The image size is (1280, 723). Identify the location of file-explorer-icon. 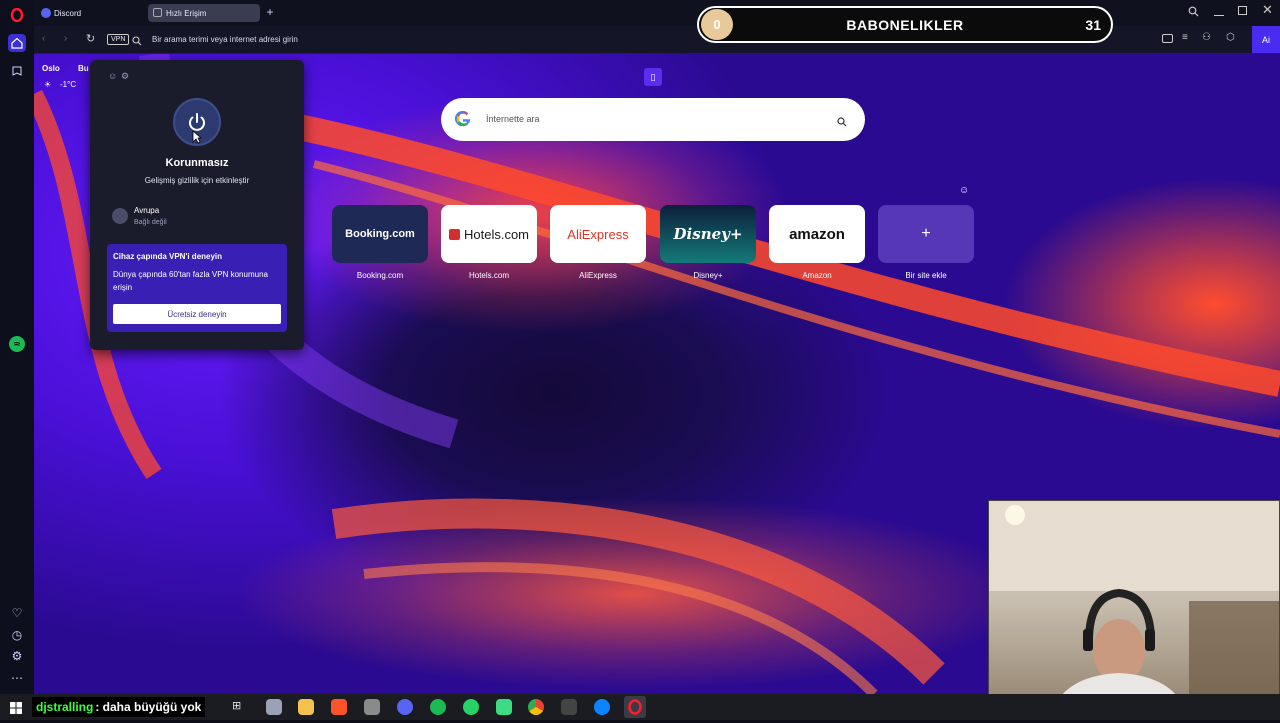
(306, 707).